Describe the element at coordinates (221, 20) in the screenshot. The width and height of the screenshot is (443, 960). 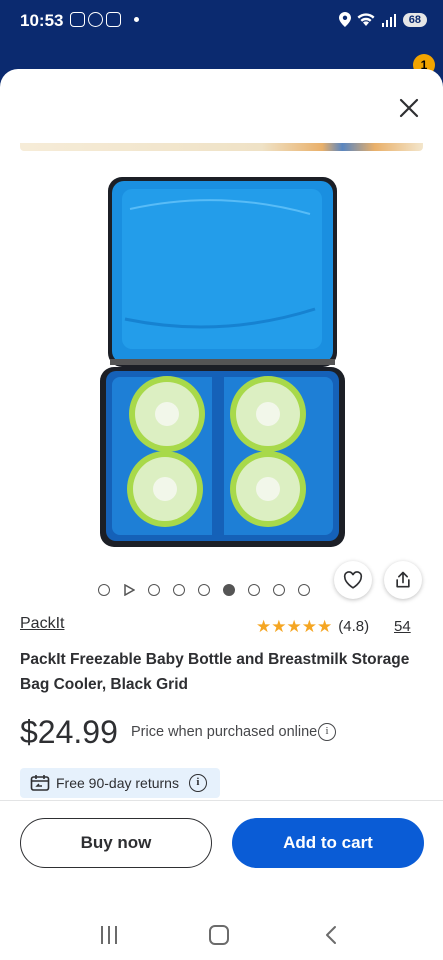
I see `status-bar: 10:53 68` at that location.